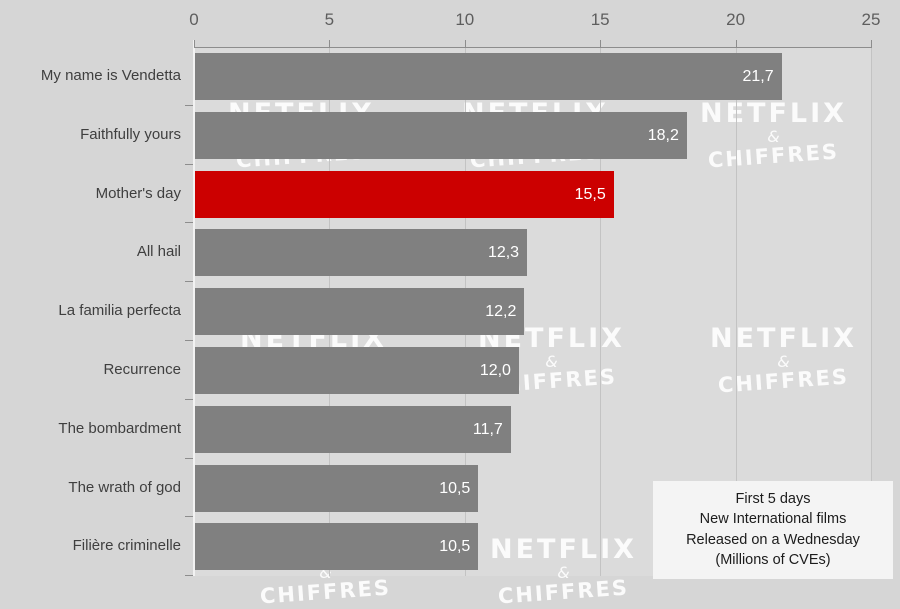 The height and width of the screenshot is (609, 900). I want to click on category-label: Mother's day, so click(138, 193).